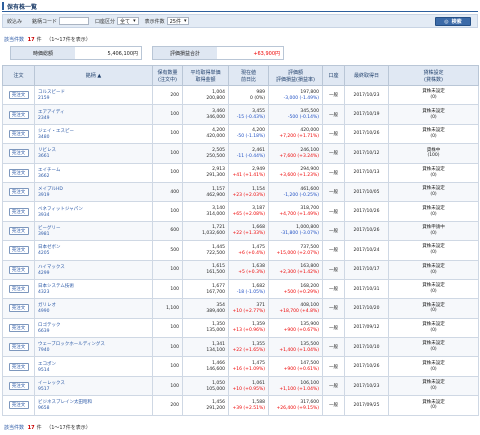 The image size is (480, 435). I want to click on per-page-select: 25件 ▾, so click(178, 21).